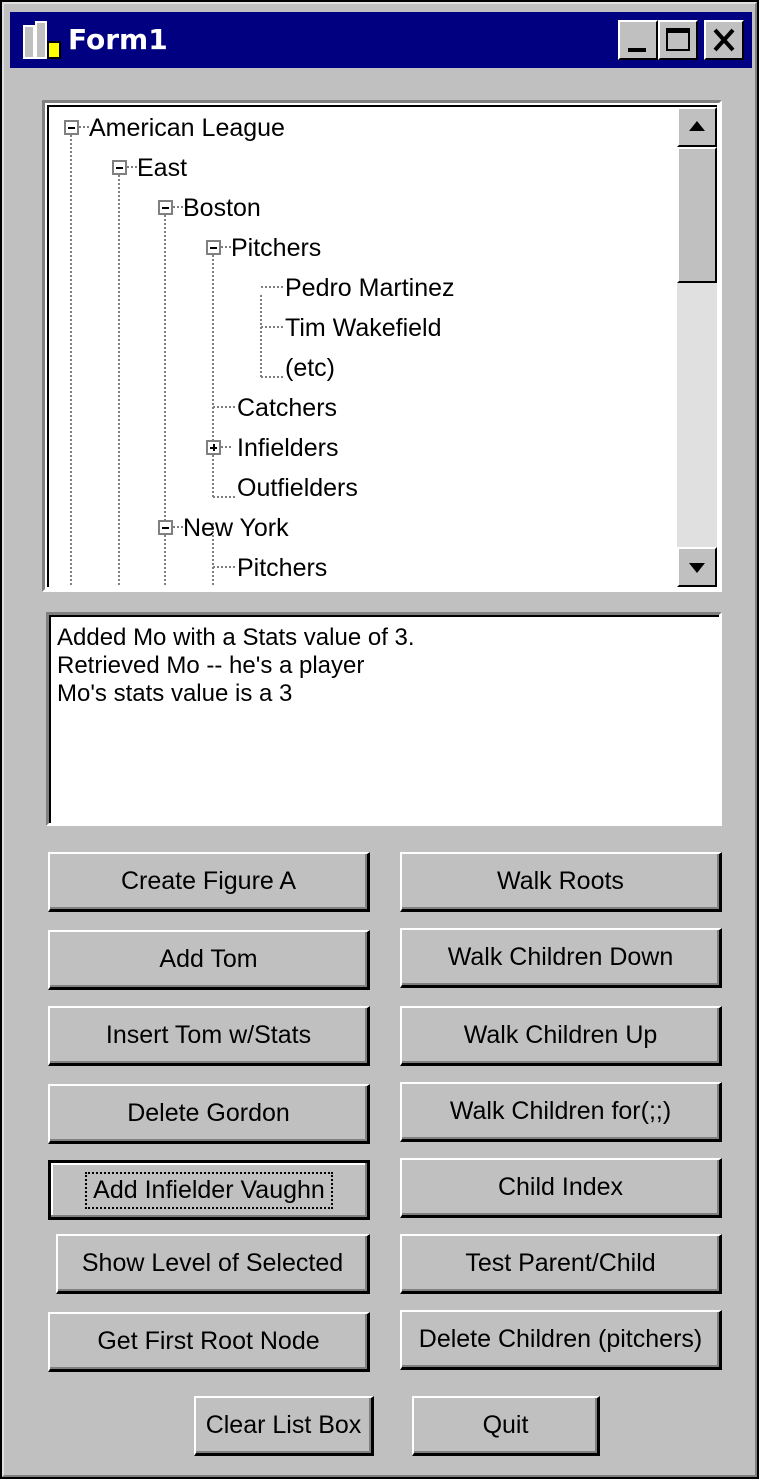 The width and height of the screenshot is (759, 1479). What do you see at coordinates (162, 168) in the screenshot?
I see `tree-node: East` at bounding box center [162, 168].